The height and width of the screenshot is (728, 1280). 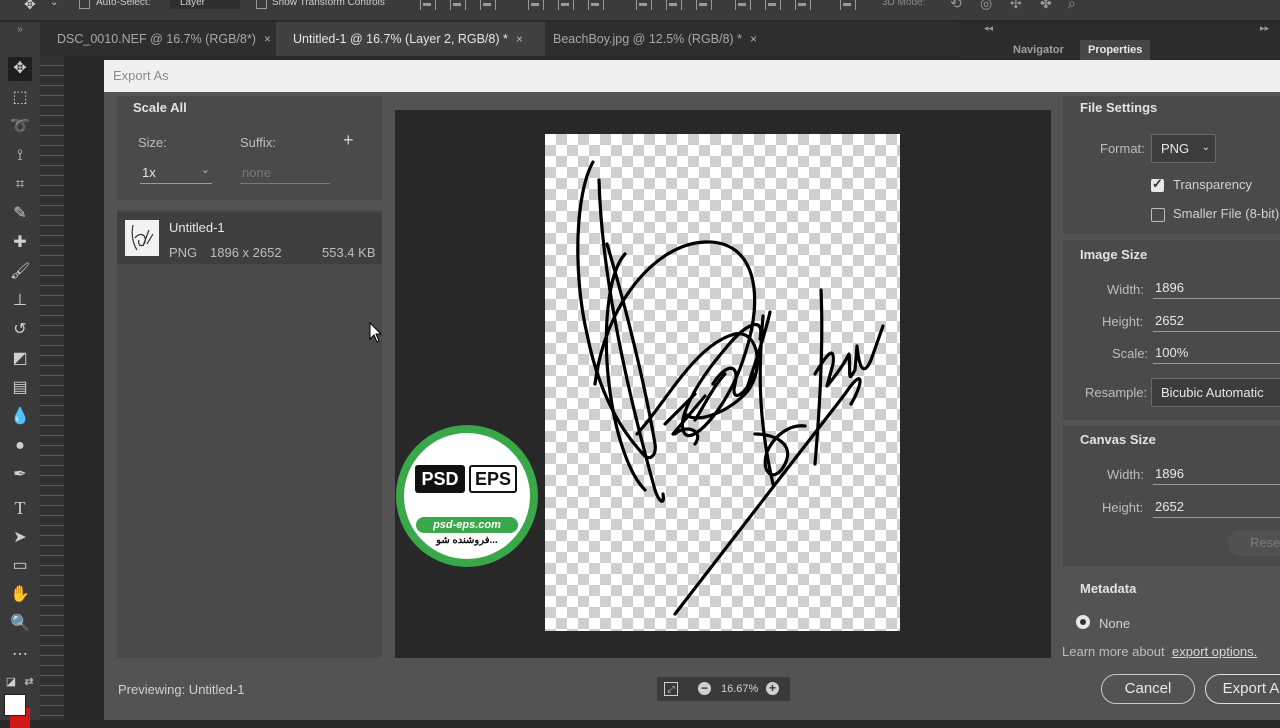 What do you see at coordinates (20, 127) in the screenshot?
I see `lasso-tool-icon: ➰` at bounding box center [20, 127].